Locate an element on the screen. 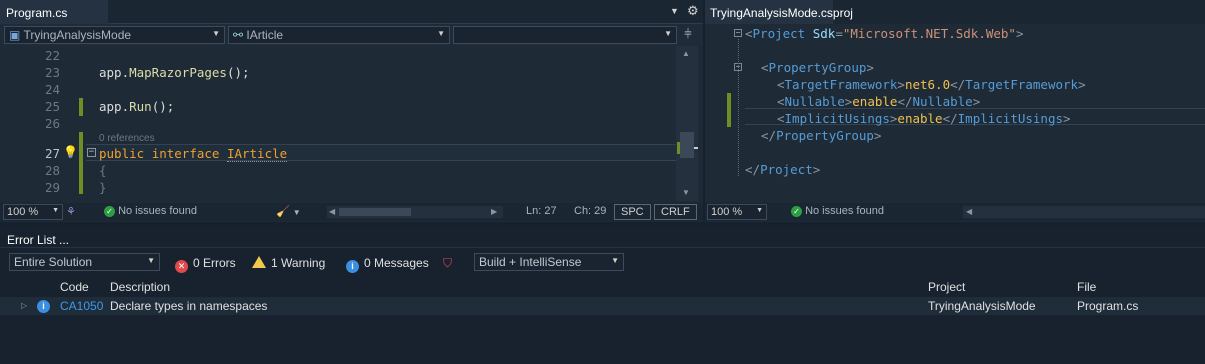  xml-attr-value: "Microsoft.NET.Sdk.Web" is located at coordinates (929, 33).